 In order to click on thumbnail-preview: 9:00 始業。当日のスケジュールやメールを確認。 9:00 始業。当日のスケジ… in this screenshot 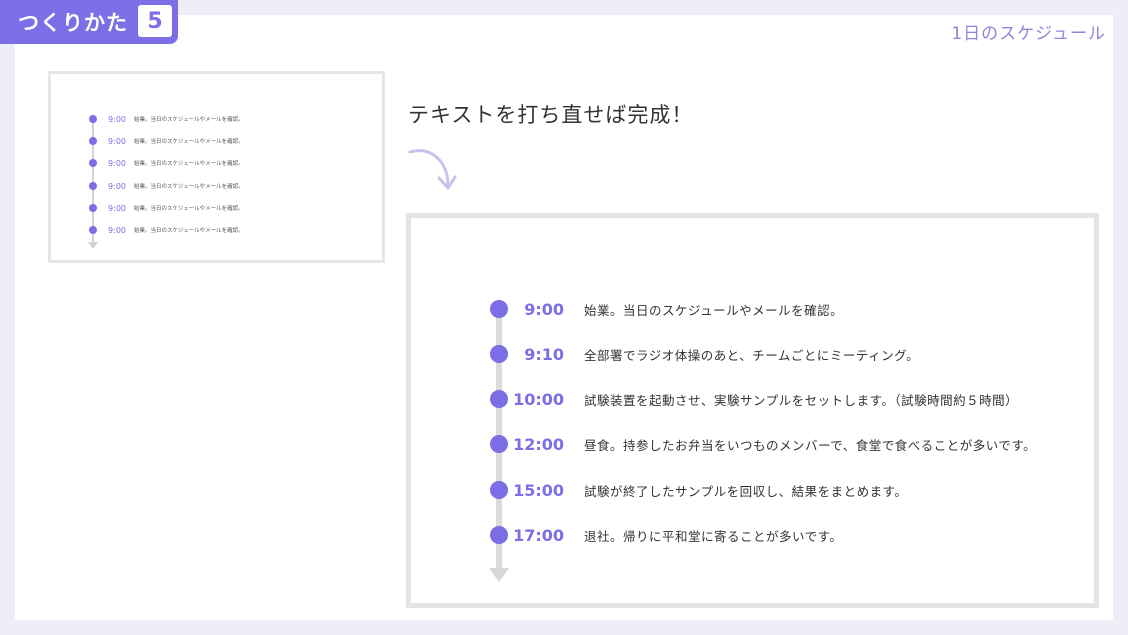, I will do `click(216, 167)`.